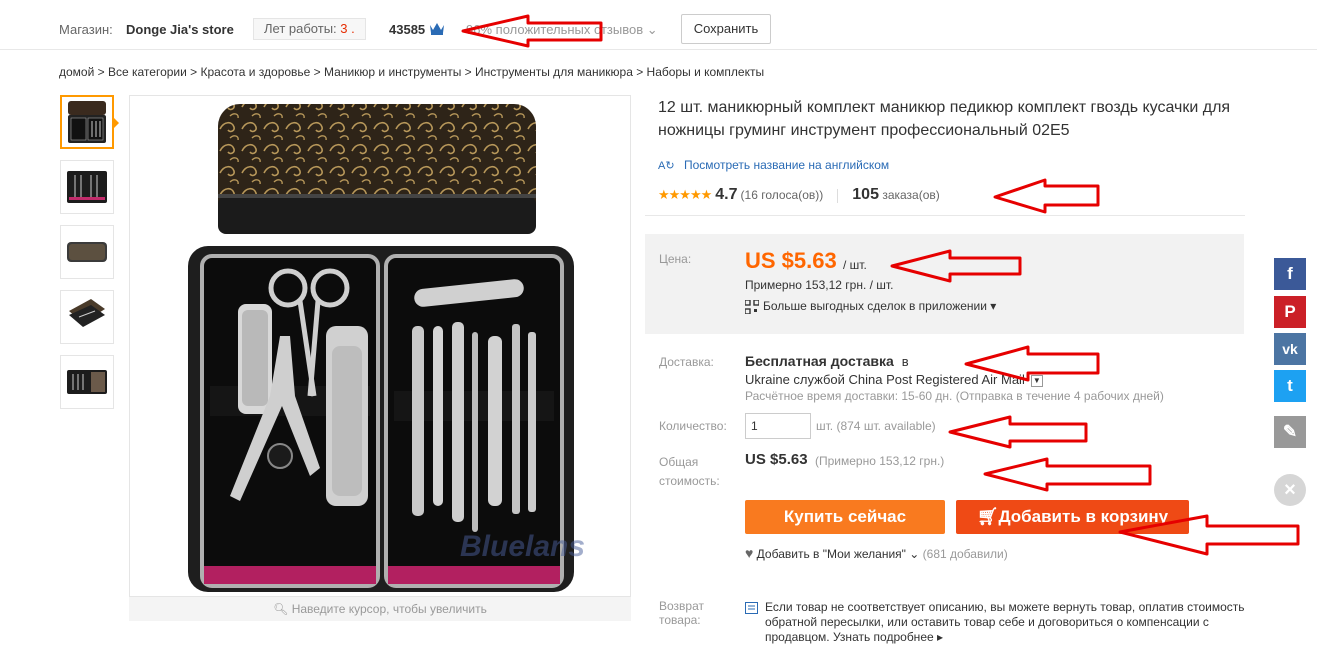 Image resolution: width=1317 pixels, height=654 pixels. I want to click on returns-label: Возврат товара:, so click(681, 613).